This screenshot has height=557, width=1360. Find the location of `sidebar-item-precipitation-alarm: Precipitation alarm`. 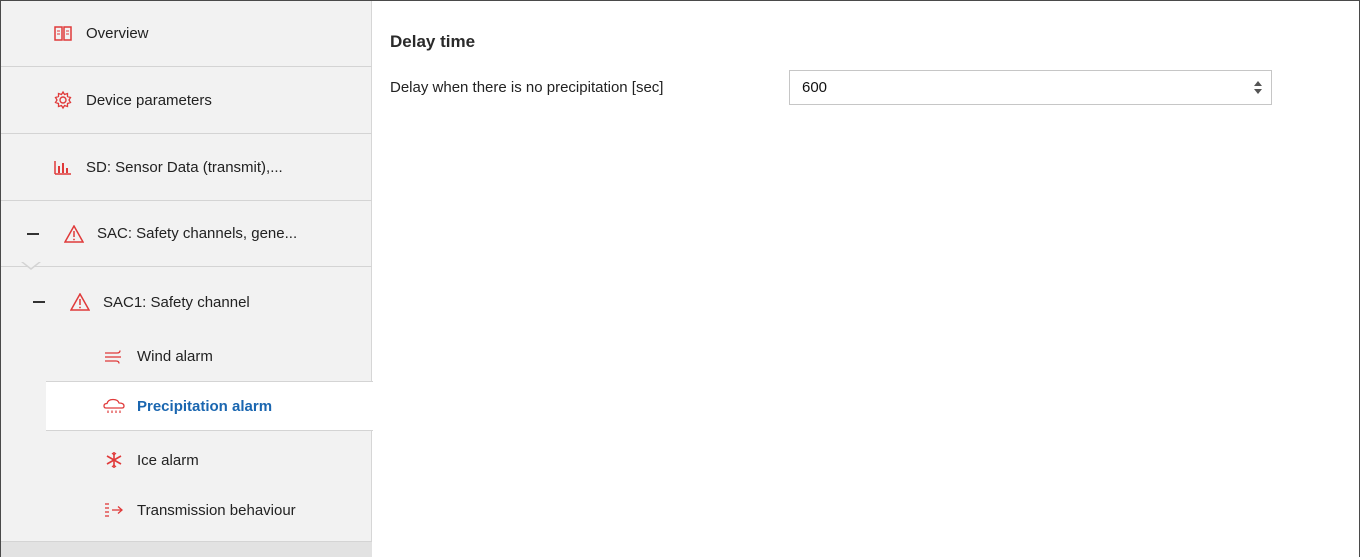

sidebar-item-precipitation-alarm: Precipitation alarm is located at coordinates (209, 406).